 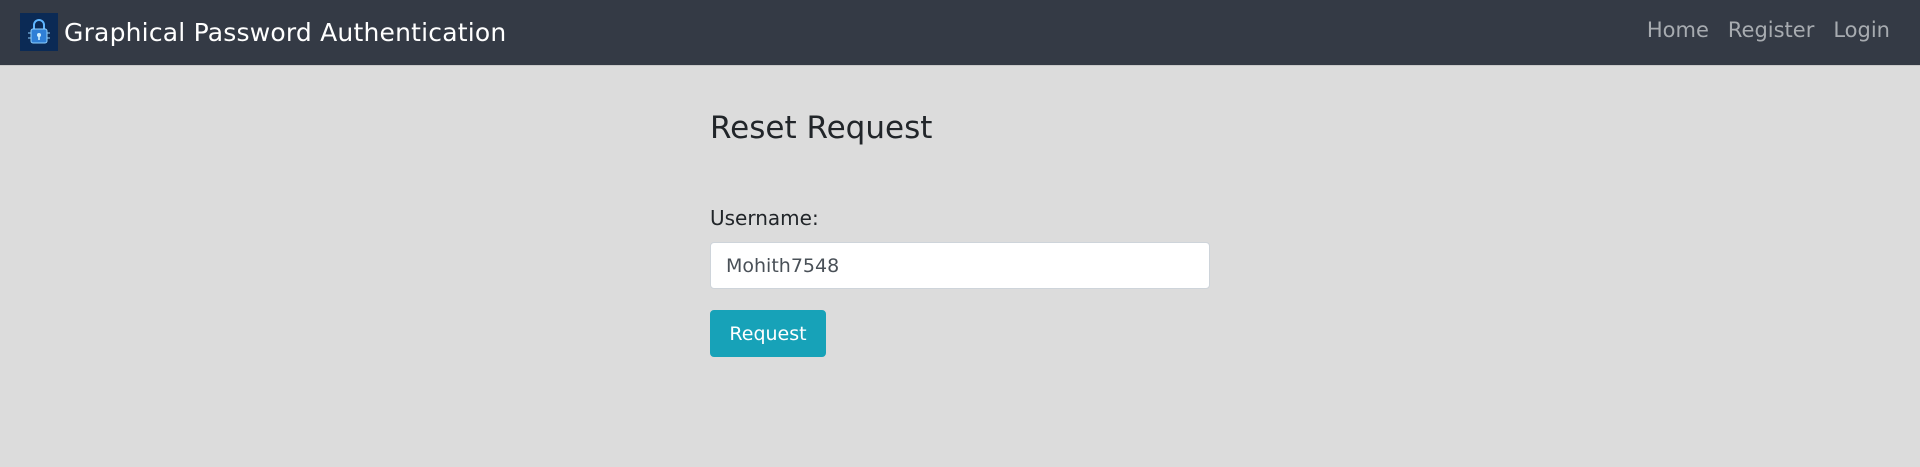 What do you see at coordinates (285, 32) in the screenshot?
I see `app-title: Graphical Password Authentication` at bounding box center [285, 32].